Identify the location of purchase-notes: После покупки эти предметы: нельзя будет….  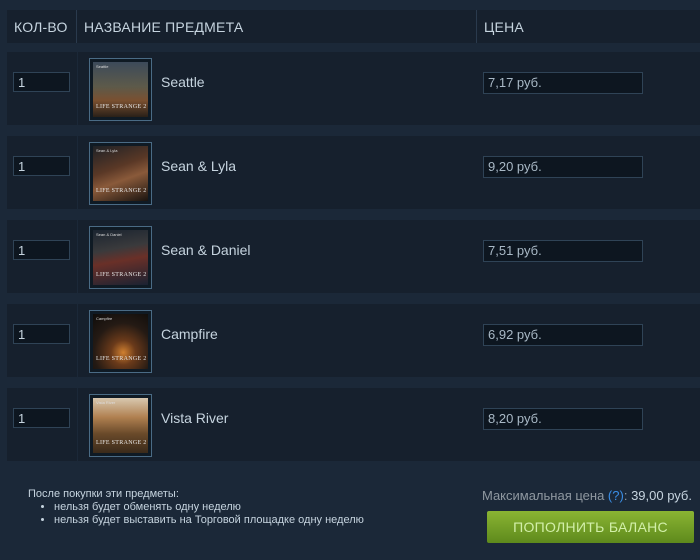
(196, 507).